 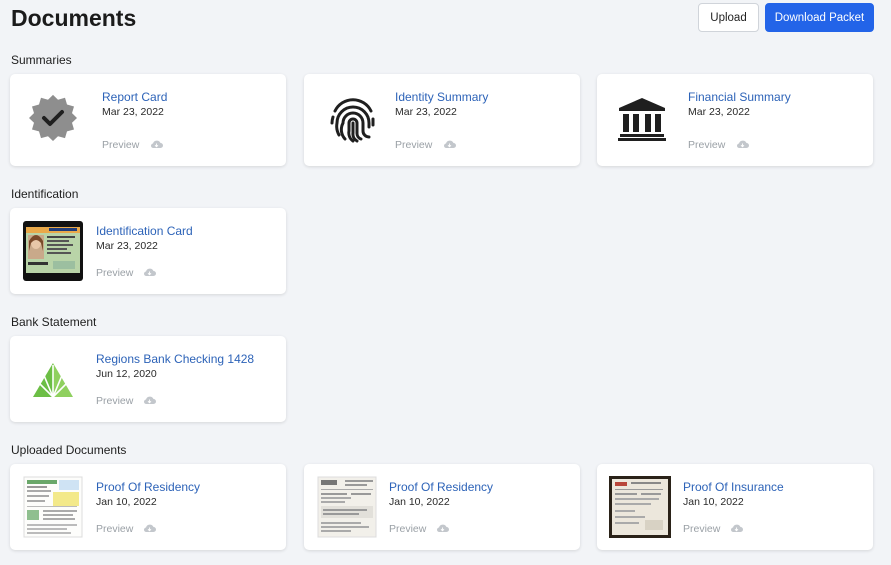 What do you see at coordinates (53, 379) in the screenshot?
I see `regions-bank-logo` at bounding box center [53, 379].